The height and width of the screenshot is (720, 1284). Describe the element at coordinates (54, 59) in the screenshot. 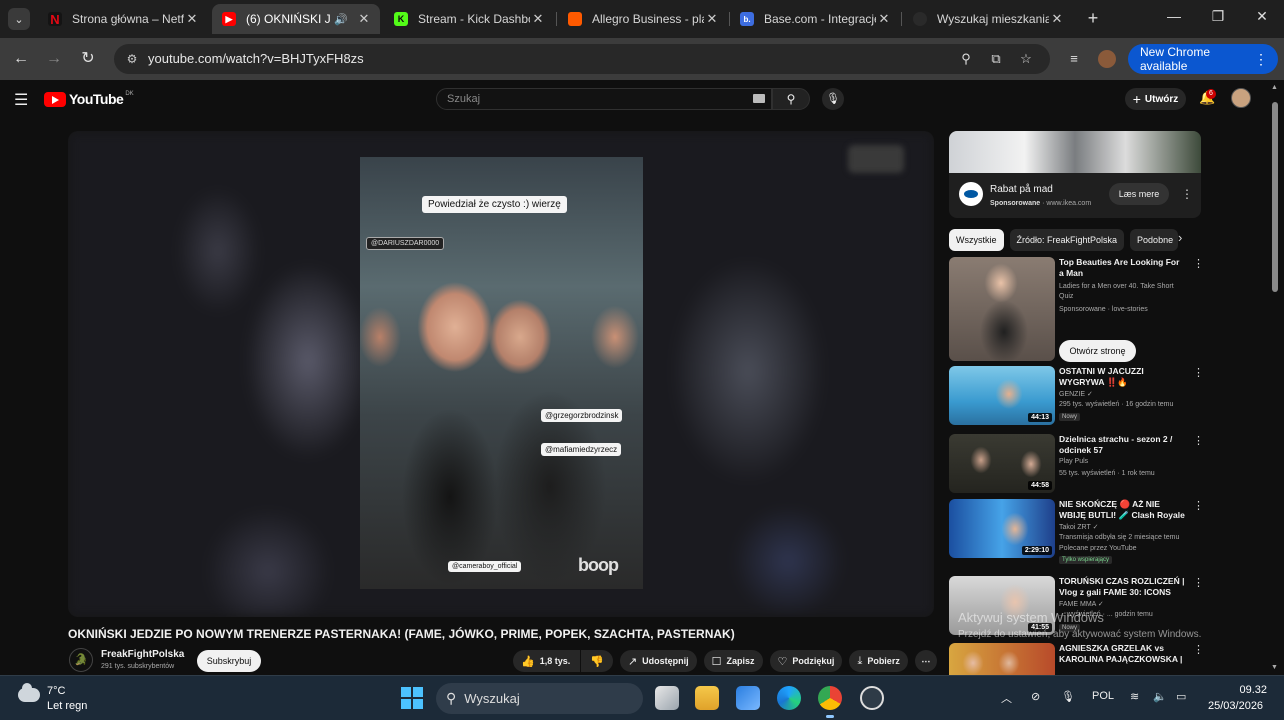

I see `forward-icon: →` at that location.